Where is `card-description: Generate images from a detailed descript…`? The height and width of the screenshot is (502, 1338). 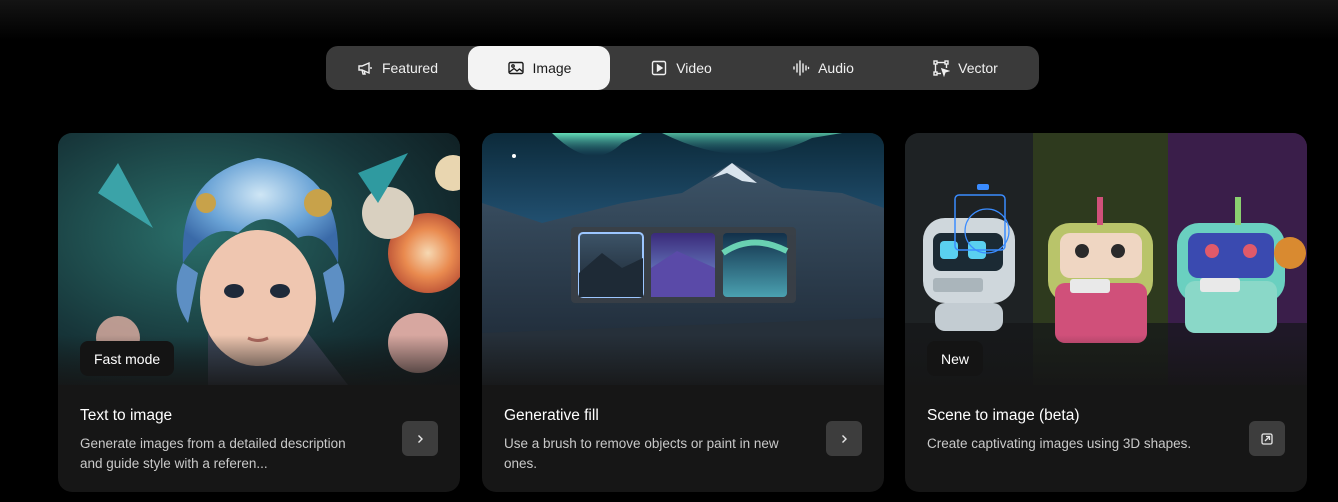
card-description: Generate images from a detailed descript… is located at coordinates (213, 453).